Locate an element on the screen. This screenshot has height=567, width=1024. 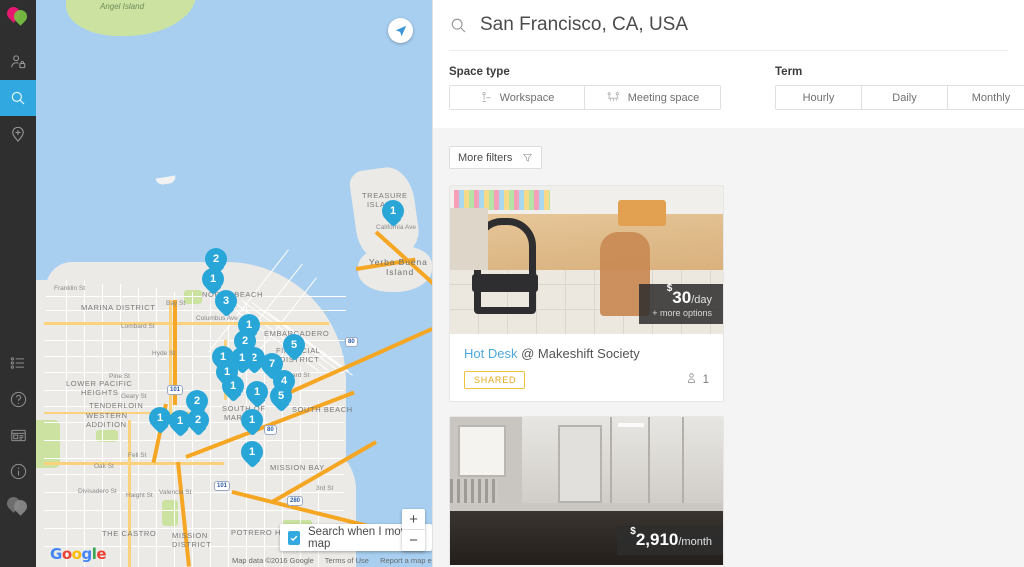
add-pin-icon is located at coordinates (18, 134).